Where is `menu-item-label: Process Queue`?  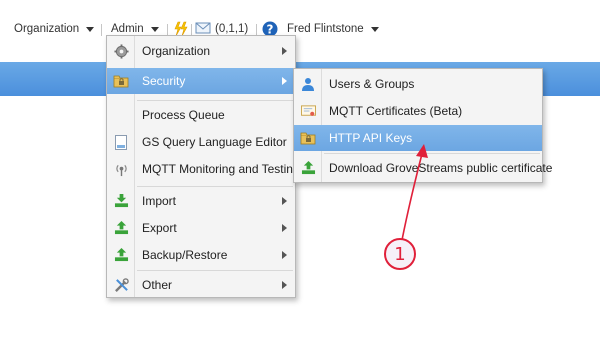
menu-item-label: Process Queue is located at coordinates (183, 115).